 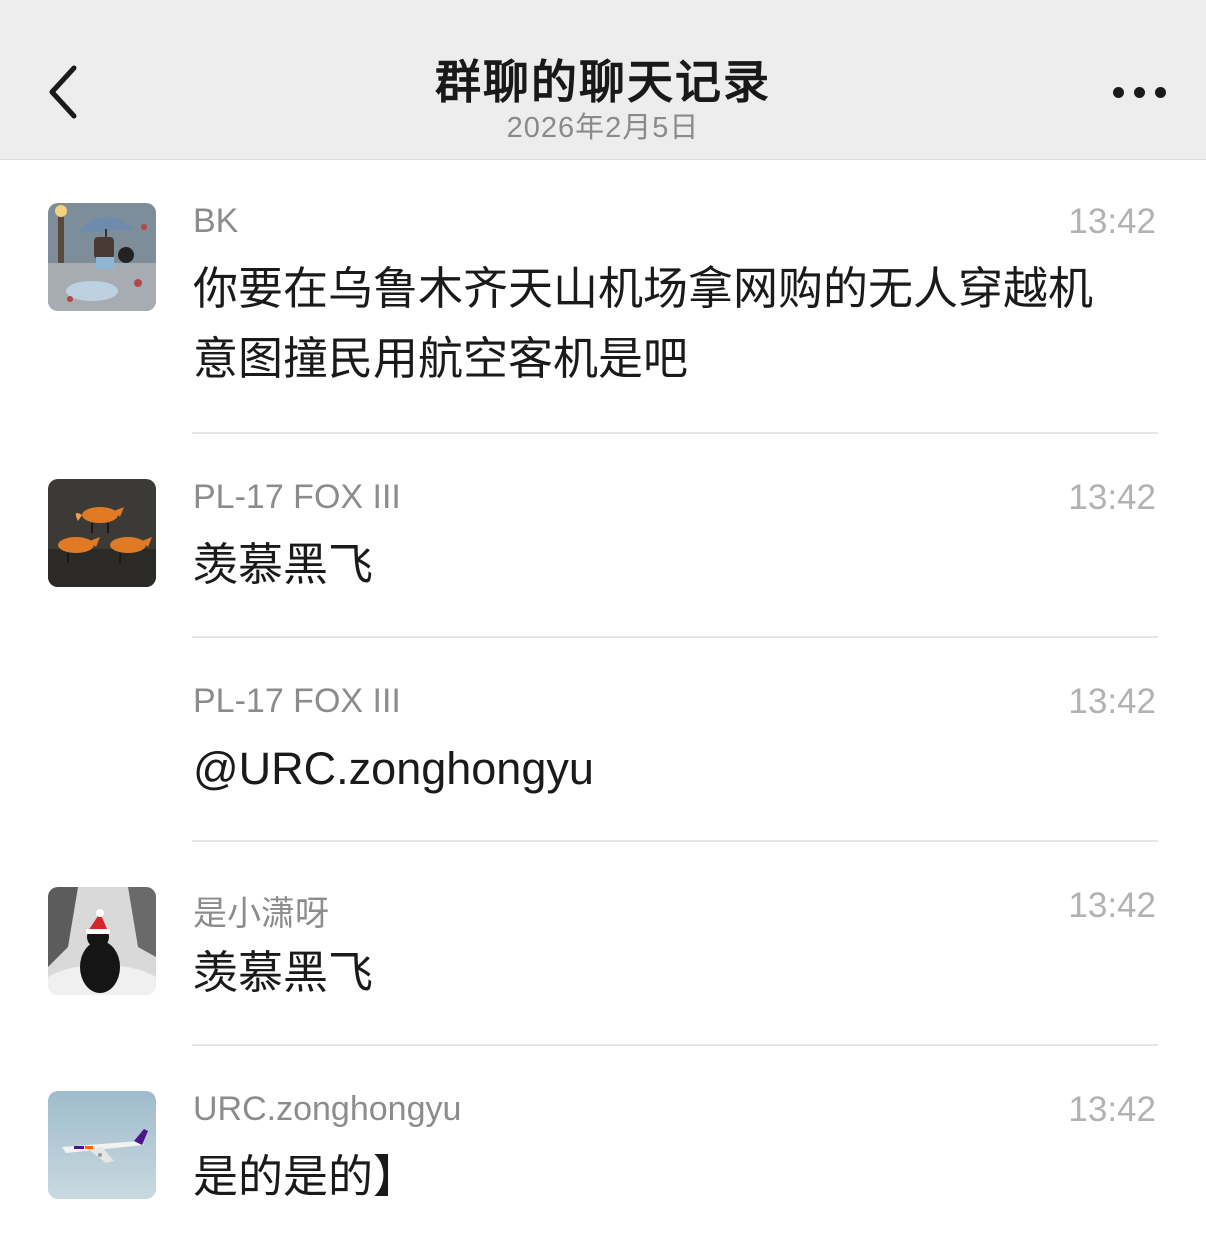 I want to click on sender-name: BK, so click(x=216, y=221).